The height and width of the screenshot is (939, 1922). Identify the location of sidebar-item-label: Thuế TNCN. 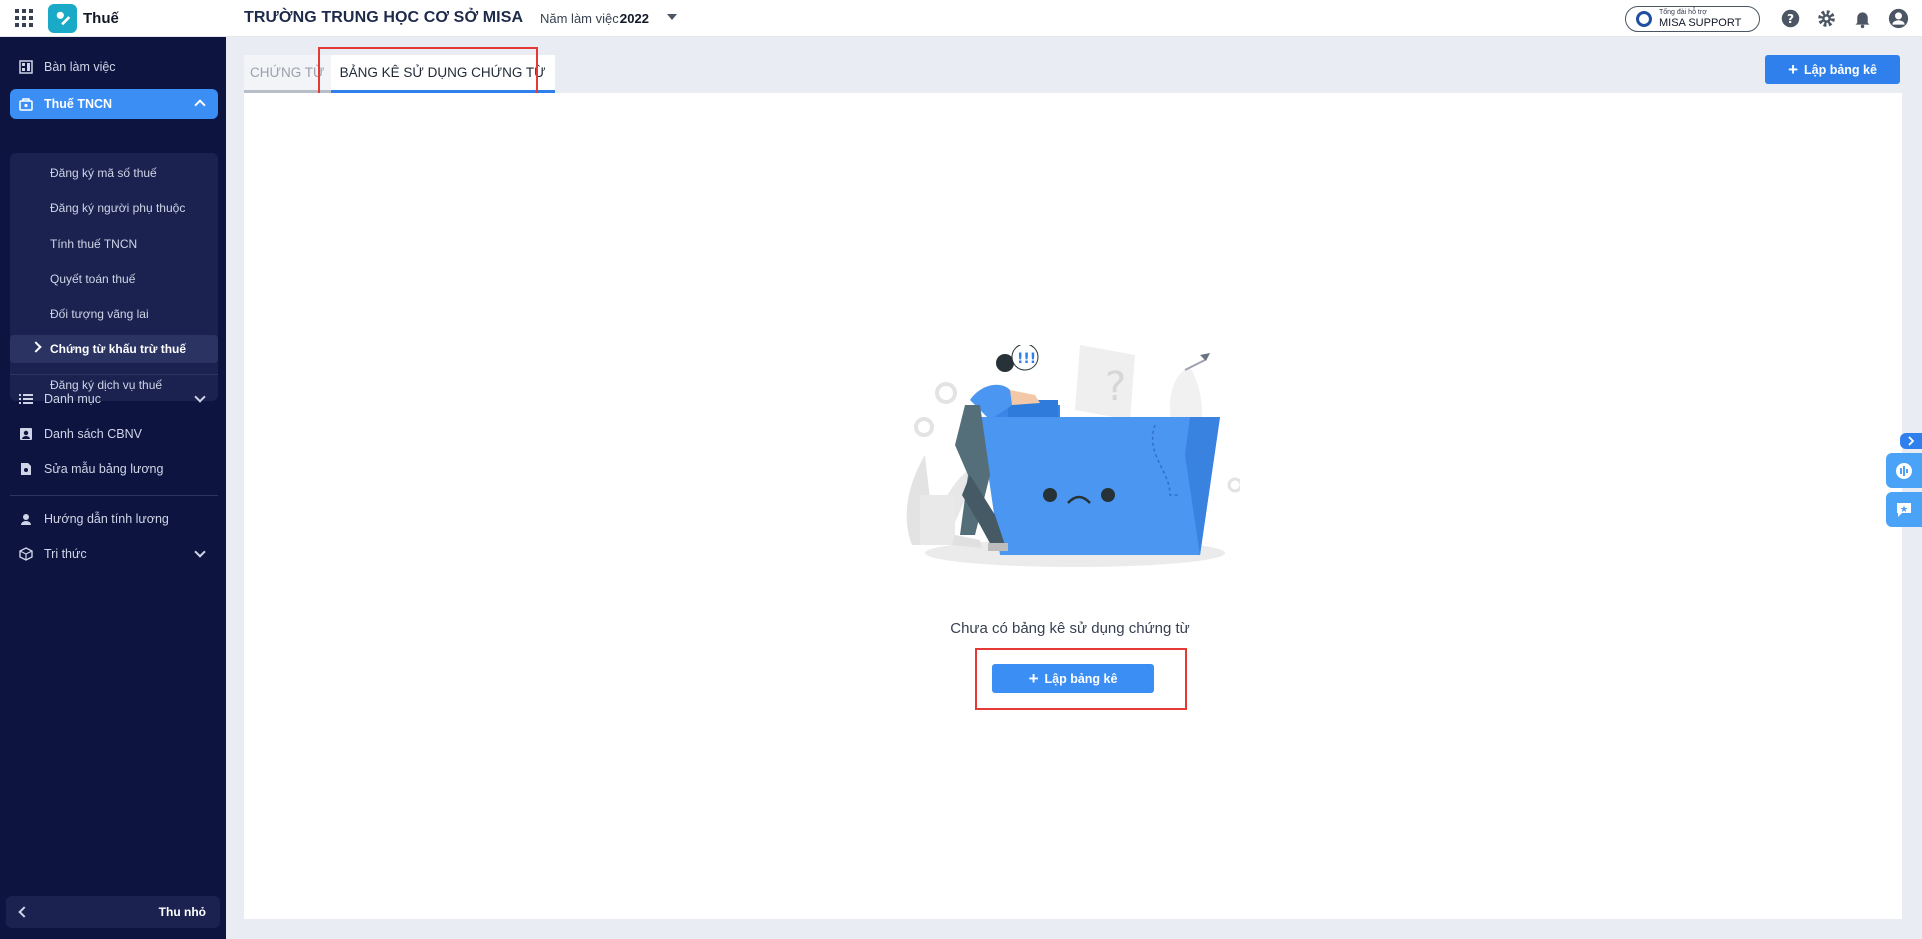
(78, 104).